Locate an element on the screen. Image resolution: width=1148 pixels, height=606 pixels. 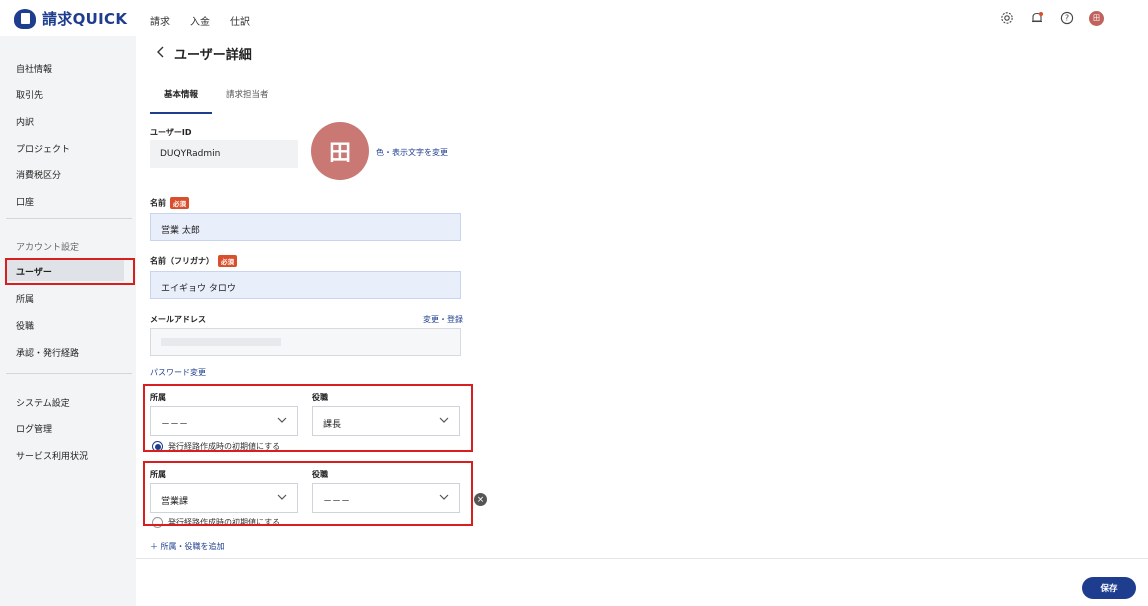
add-affiliation-link: ＋ 所属・役職を追加 is located at coordinates (187, 546).